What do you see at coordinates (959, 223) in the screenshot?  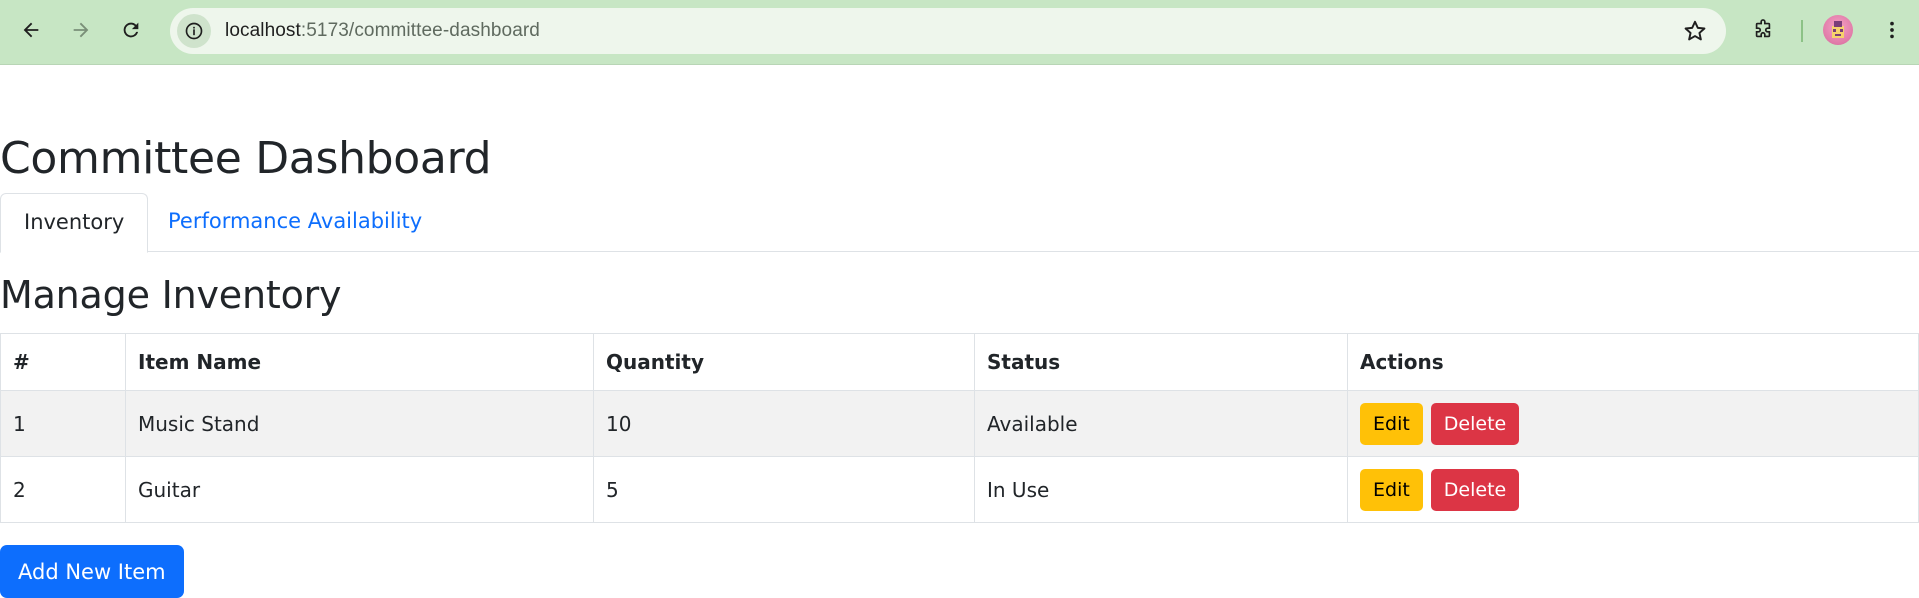 I see `tab-bar: Inventory Performance Availability` at bounding box center [959, 223].